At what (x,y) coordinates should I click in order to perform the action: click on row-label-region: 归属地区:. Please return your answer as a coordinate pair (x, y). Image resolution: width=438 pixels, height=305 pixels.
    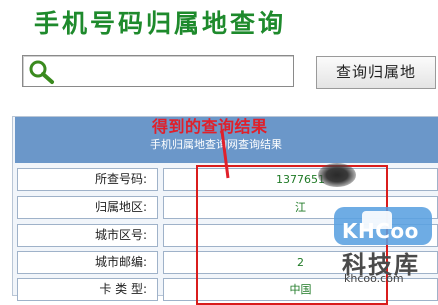
    Looking at the image, I should click on (87, 207).